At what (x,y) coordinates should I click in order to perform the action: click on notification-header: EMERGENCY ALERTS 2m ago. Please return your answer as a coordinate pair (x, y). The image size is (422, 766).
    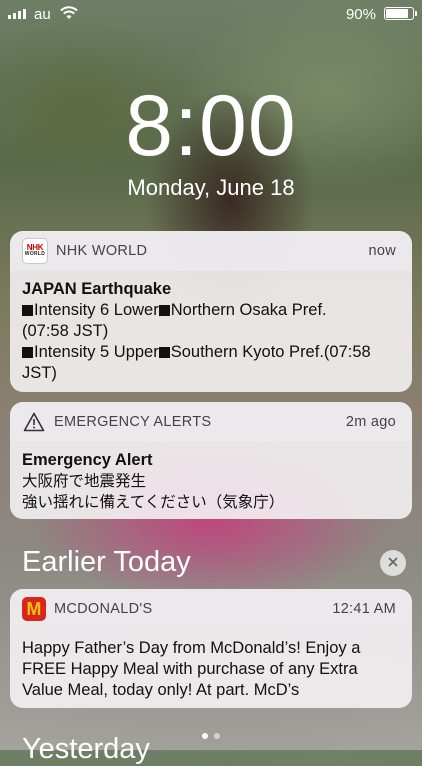
    Looking at the image, I should click on (211, 422).